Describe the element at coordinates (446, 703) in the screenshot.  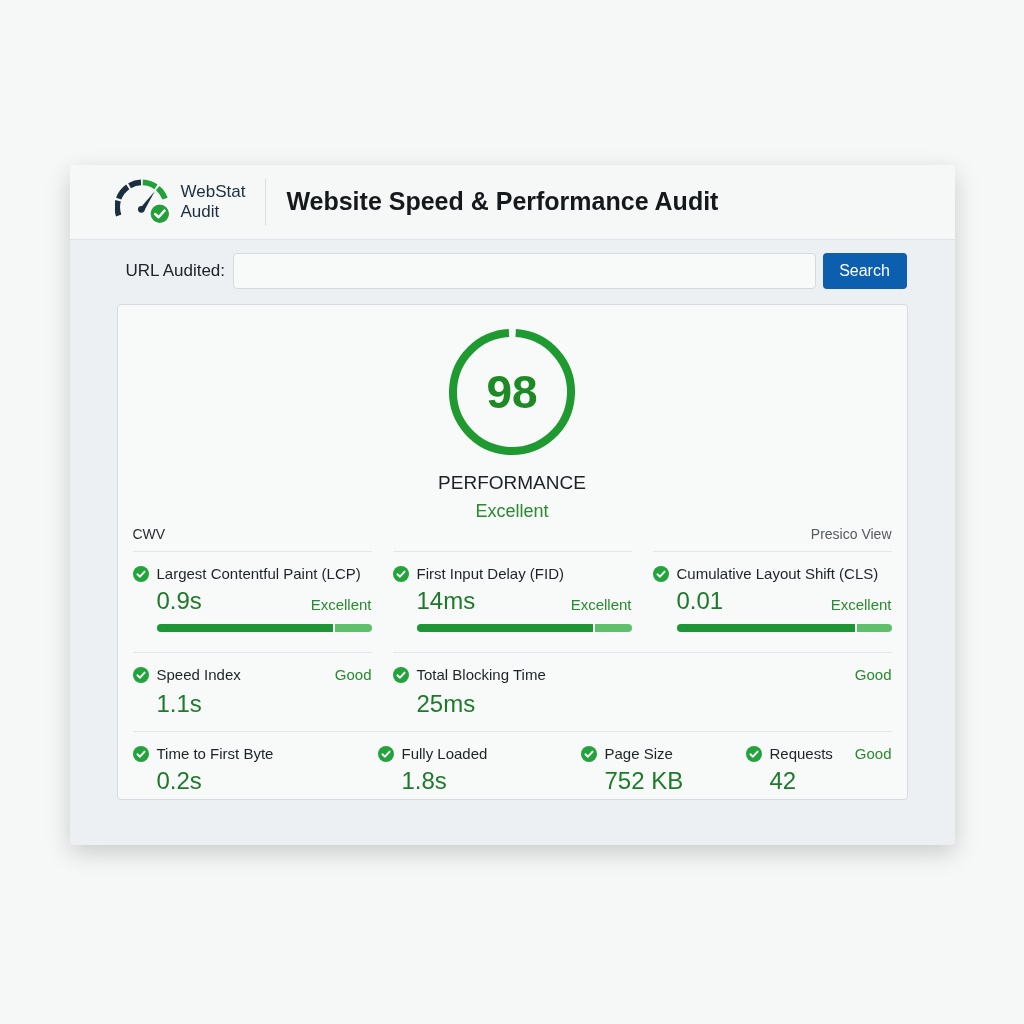
I see `metric-value: 25ms` at that location.